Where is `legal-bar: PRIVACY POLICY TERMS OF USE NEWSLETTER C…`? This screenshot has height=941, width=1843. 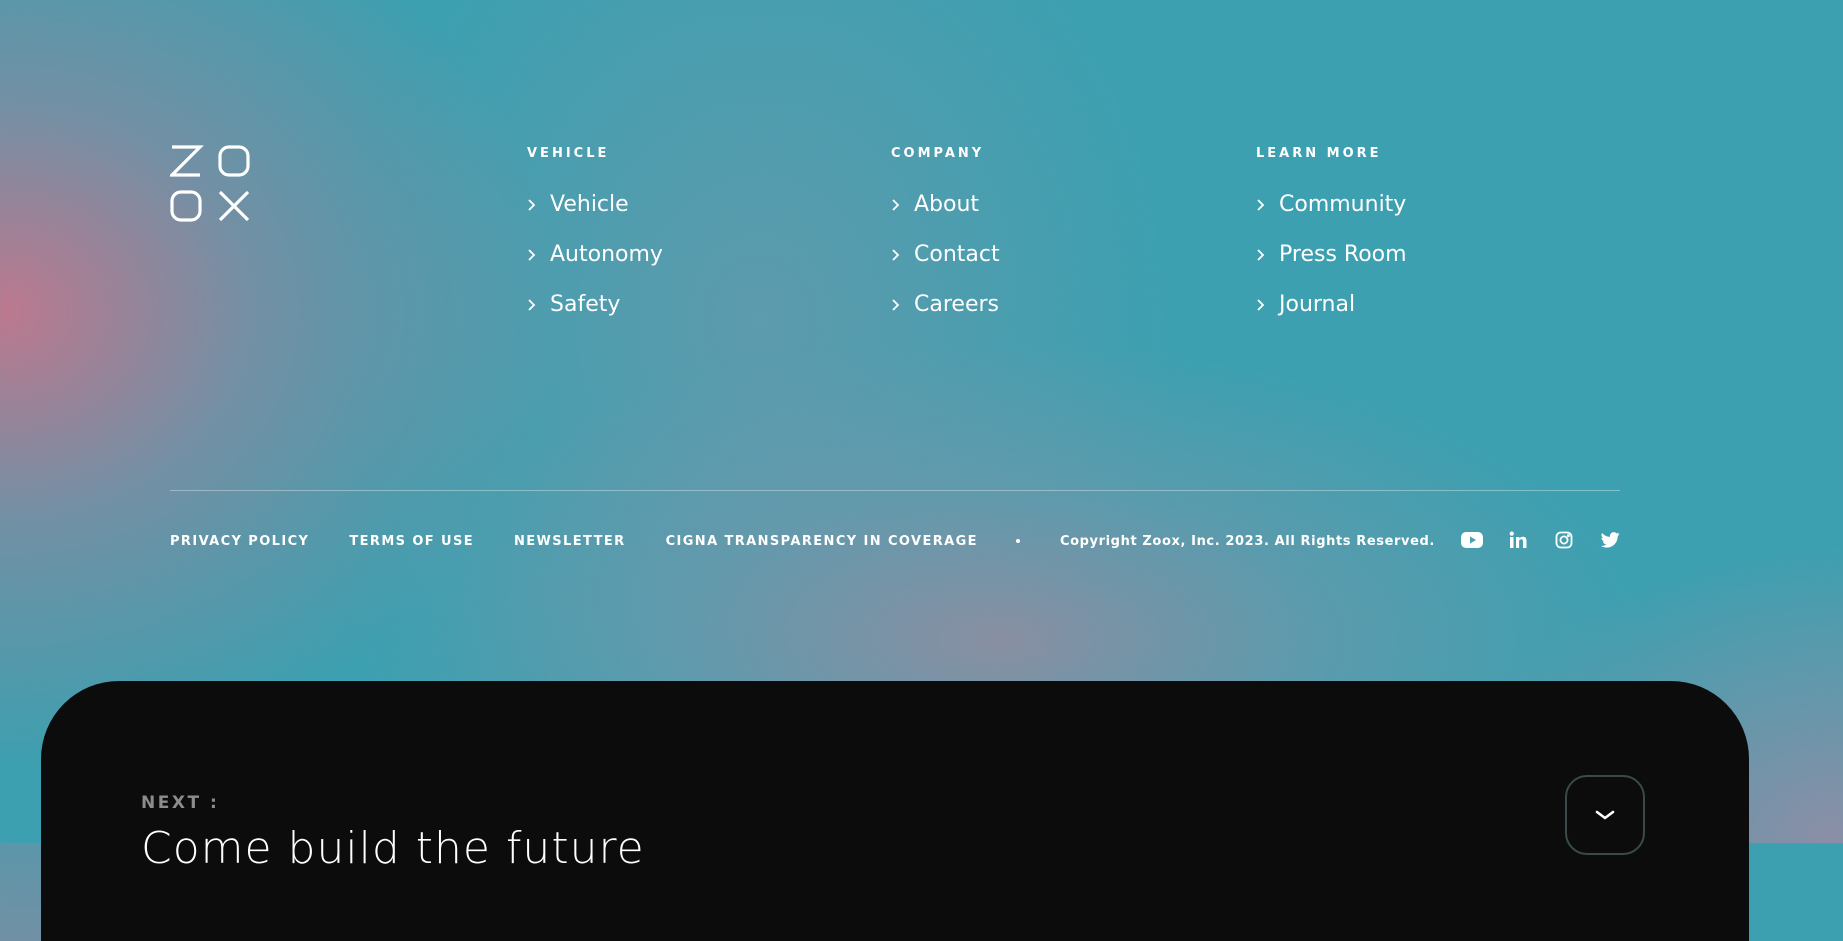
legal-bar: PRIVACY POLICY TERMS OF USE NEWSLETTER C… is located at coordinates (802, 541).